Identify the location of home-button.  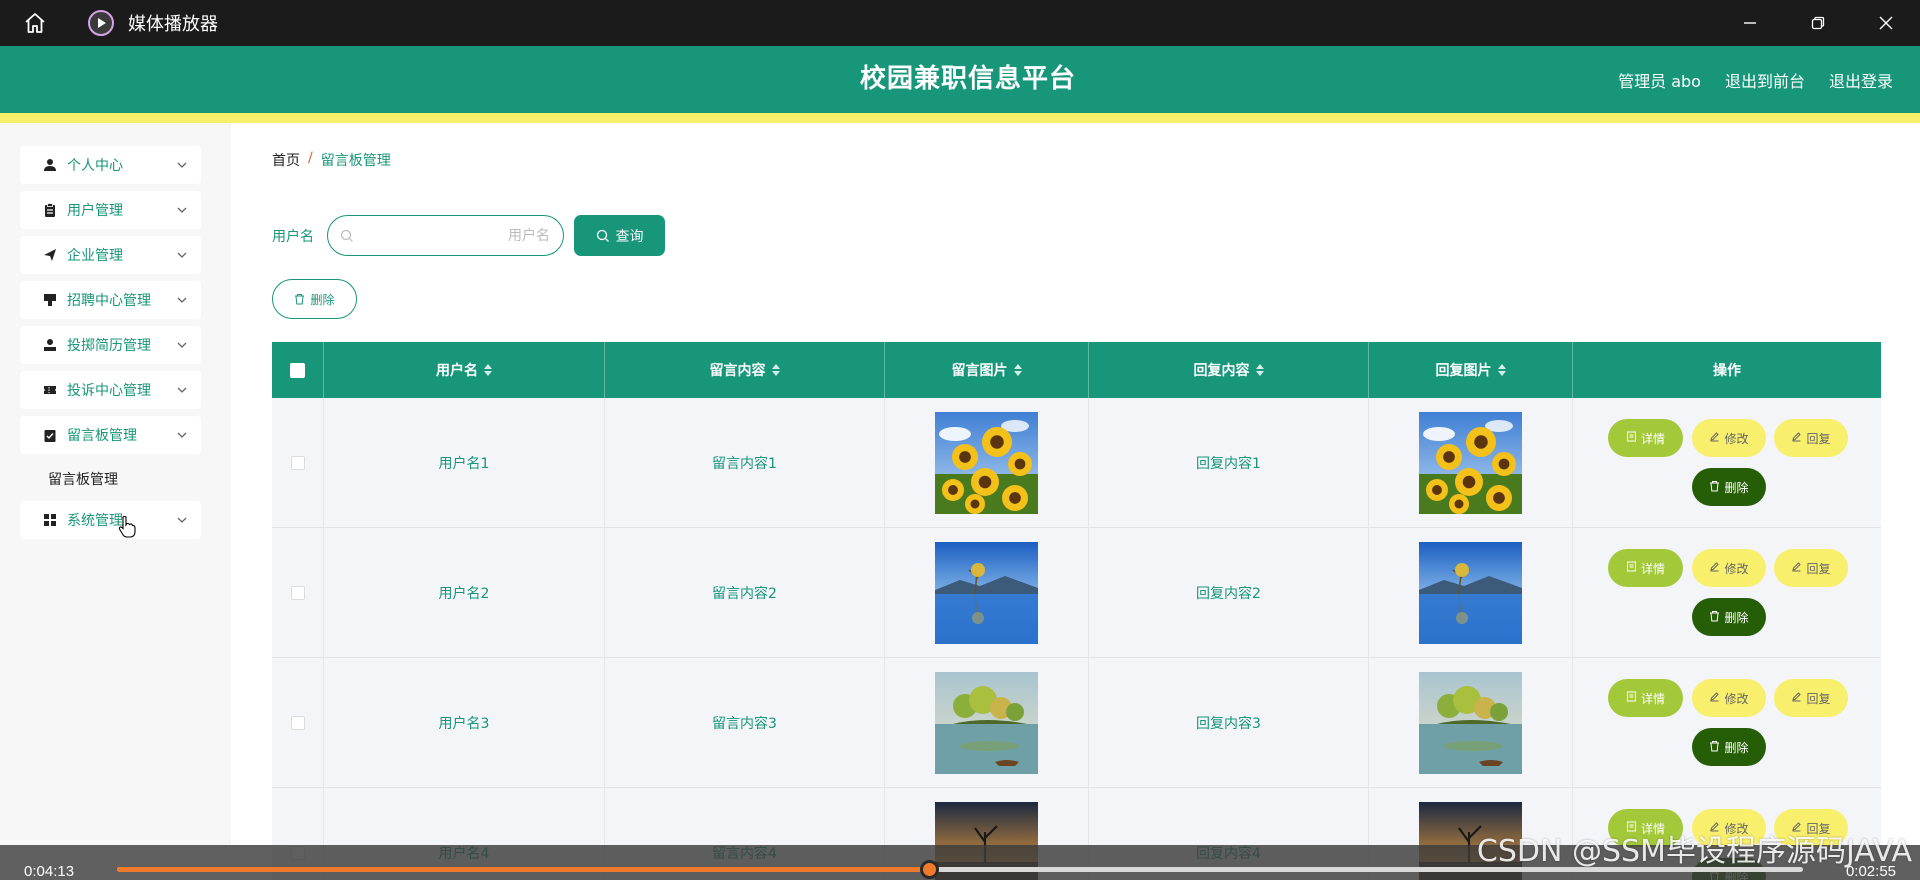
(35, 23).